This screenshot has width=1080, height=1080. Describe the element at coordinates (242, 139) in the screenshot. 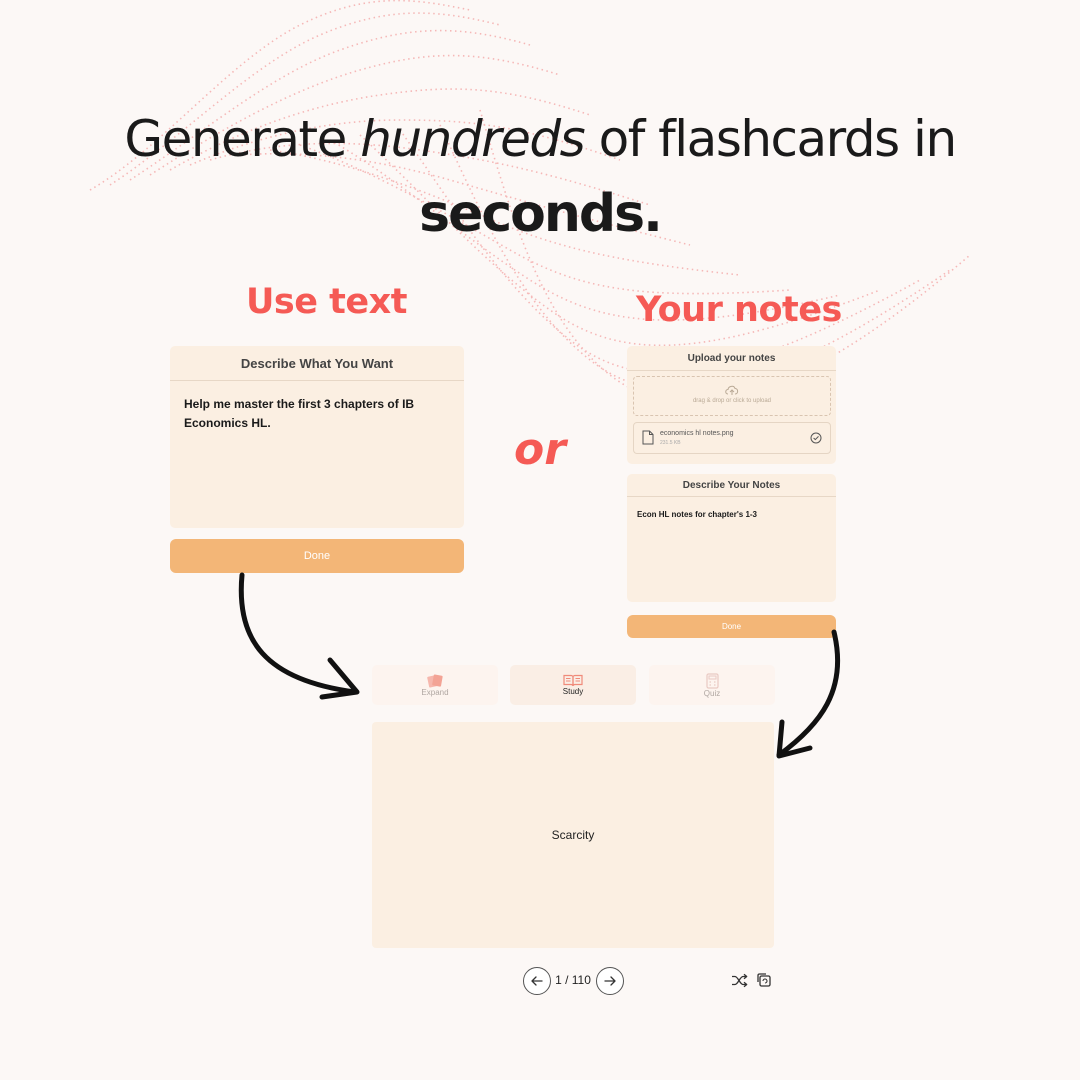

I see `headline-text-before: Generate` at that location.